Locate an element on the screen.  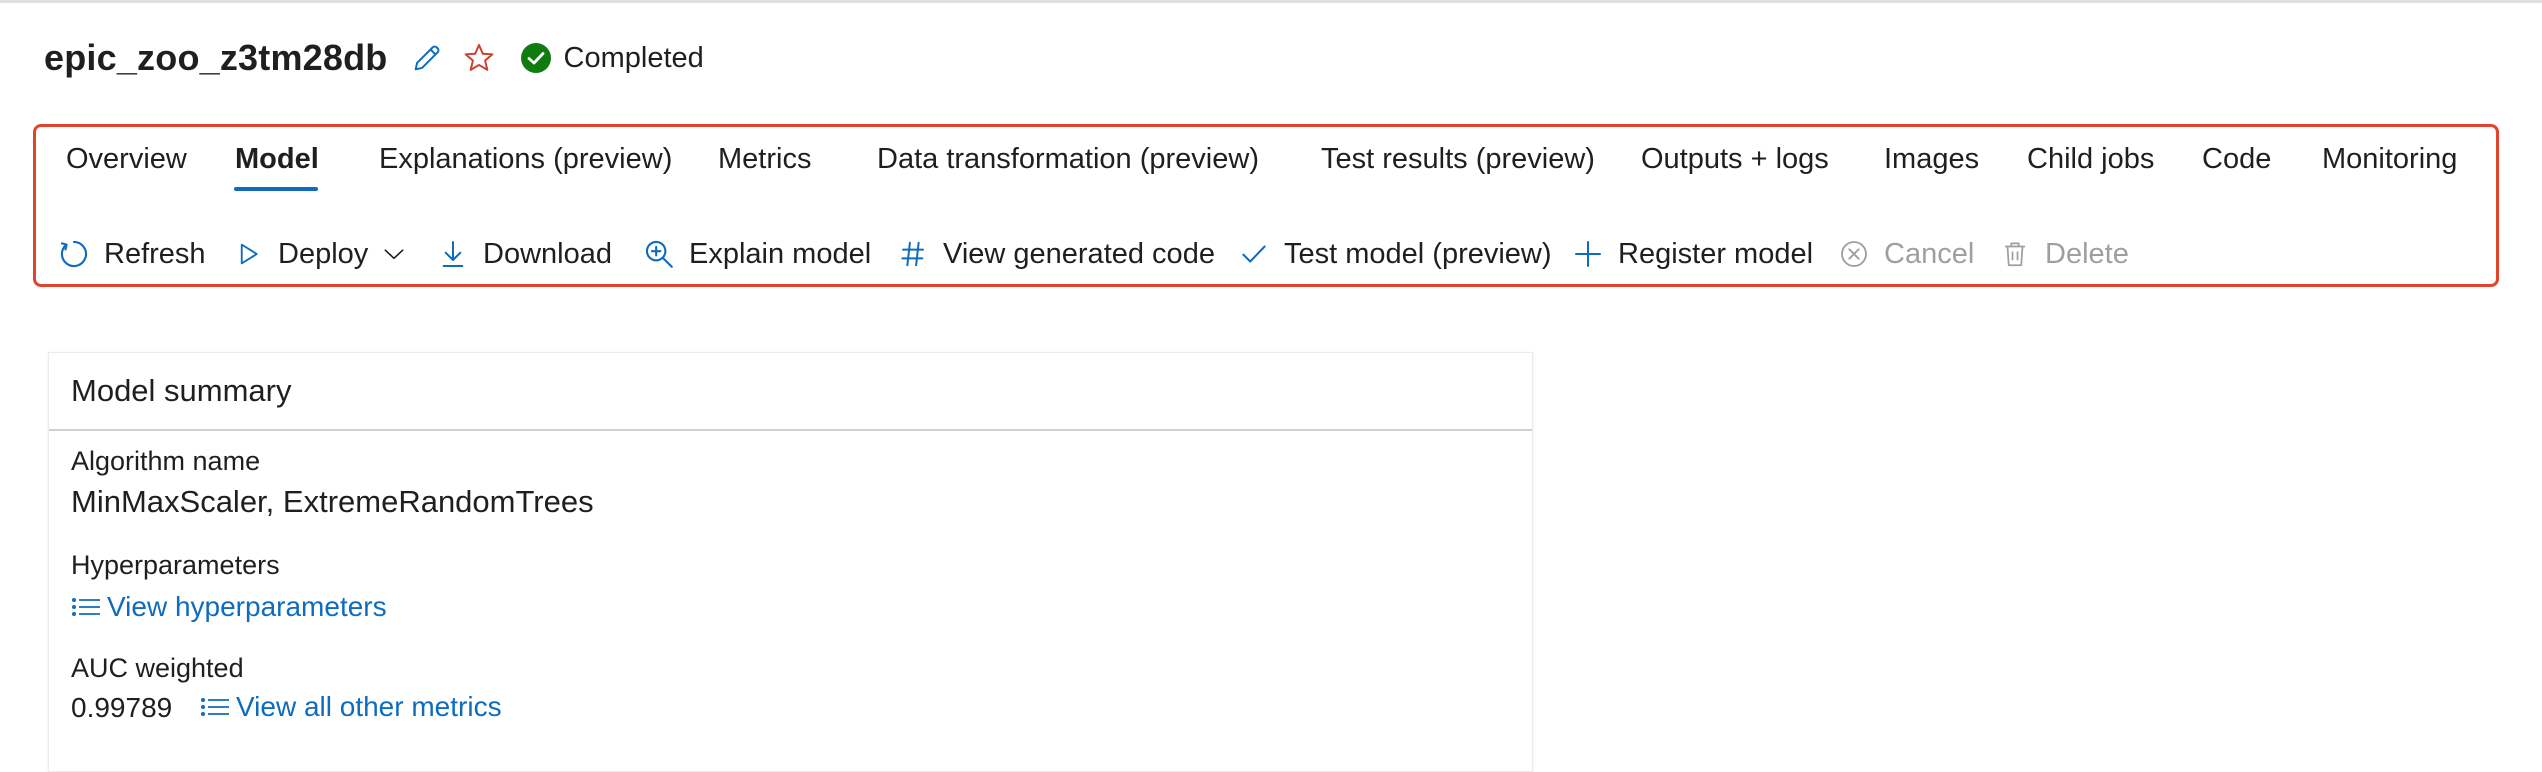
cancel-button: Cancel is located at coordinates (1905, 254).